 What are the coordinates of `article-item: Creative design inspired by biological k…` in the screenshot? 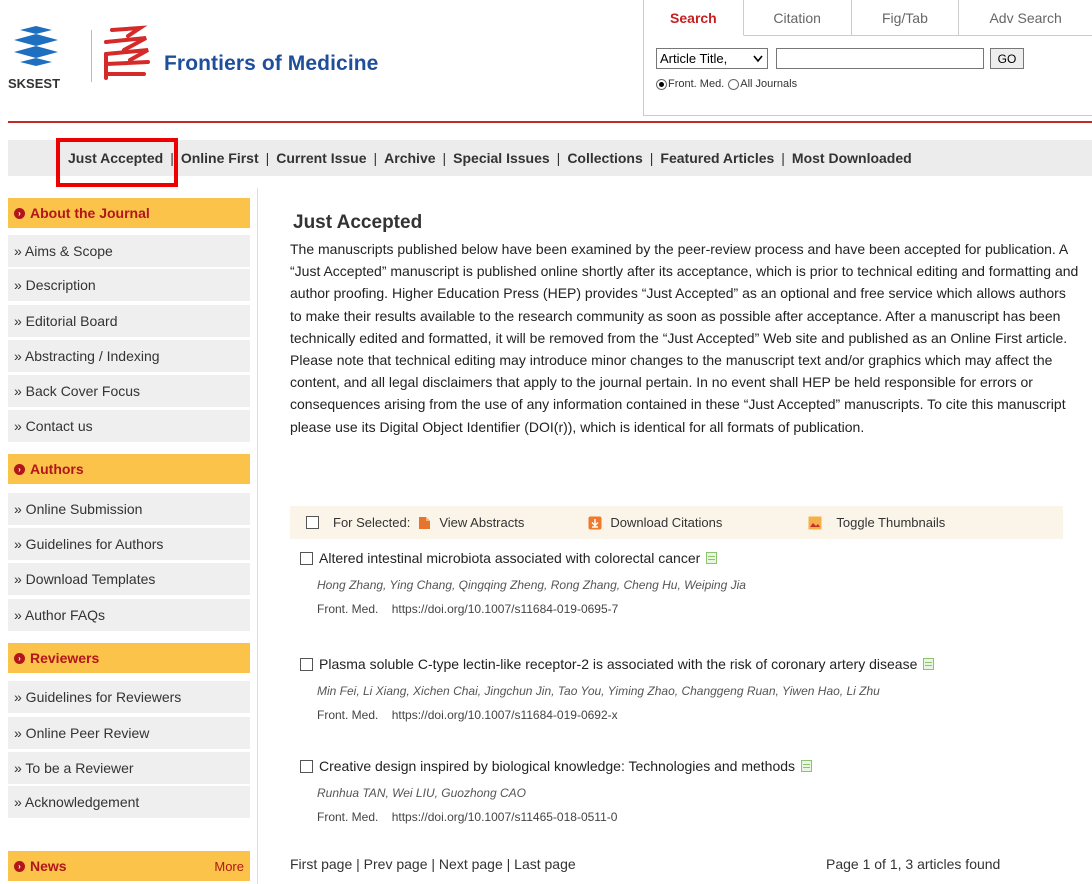 It's located at (690, 790).